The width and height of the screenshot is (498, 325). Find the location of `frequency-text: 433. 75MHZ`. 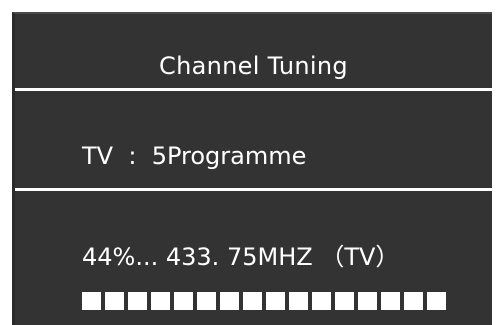

frequency-text: 433. 75MHZ is located at coordinates (239, 257).